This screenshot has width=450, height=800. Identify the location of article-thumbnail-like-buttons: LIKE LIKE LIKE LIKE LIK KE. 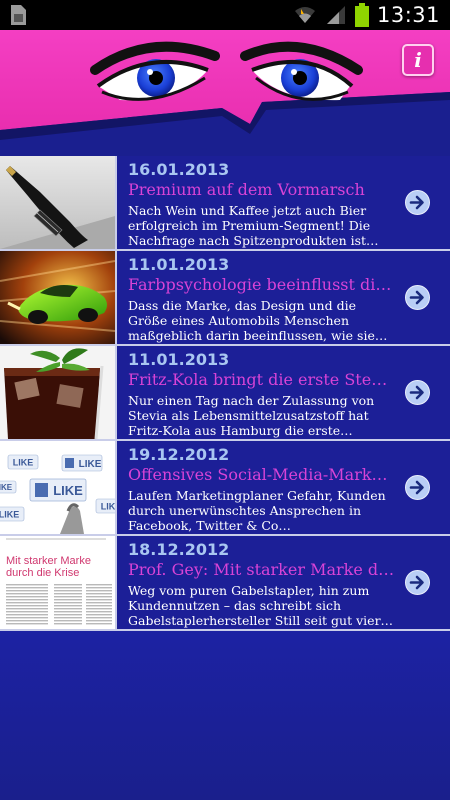
(57, 487).